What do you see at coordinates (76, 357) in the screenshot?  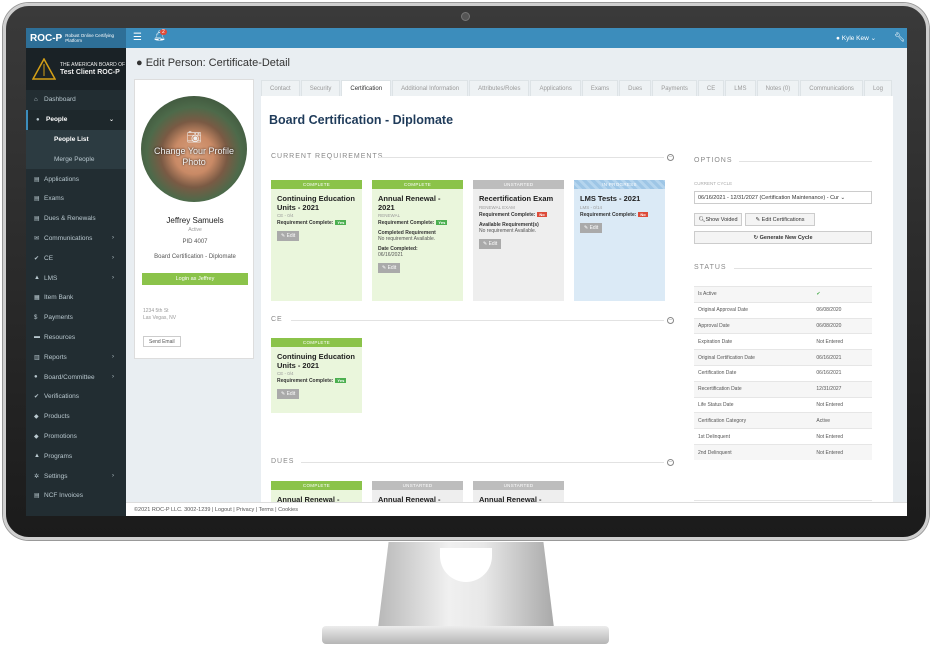 I see `sidebar-item-reports: ▥ Reports ›` at bounding box center [76, 357].